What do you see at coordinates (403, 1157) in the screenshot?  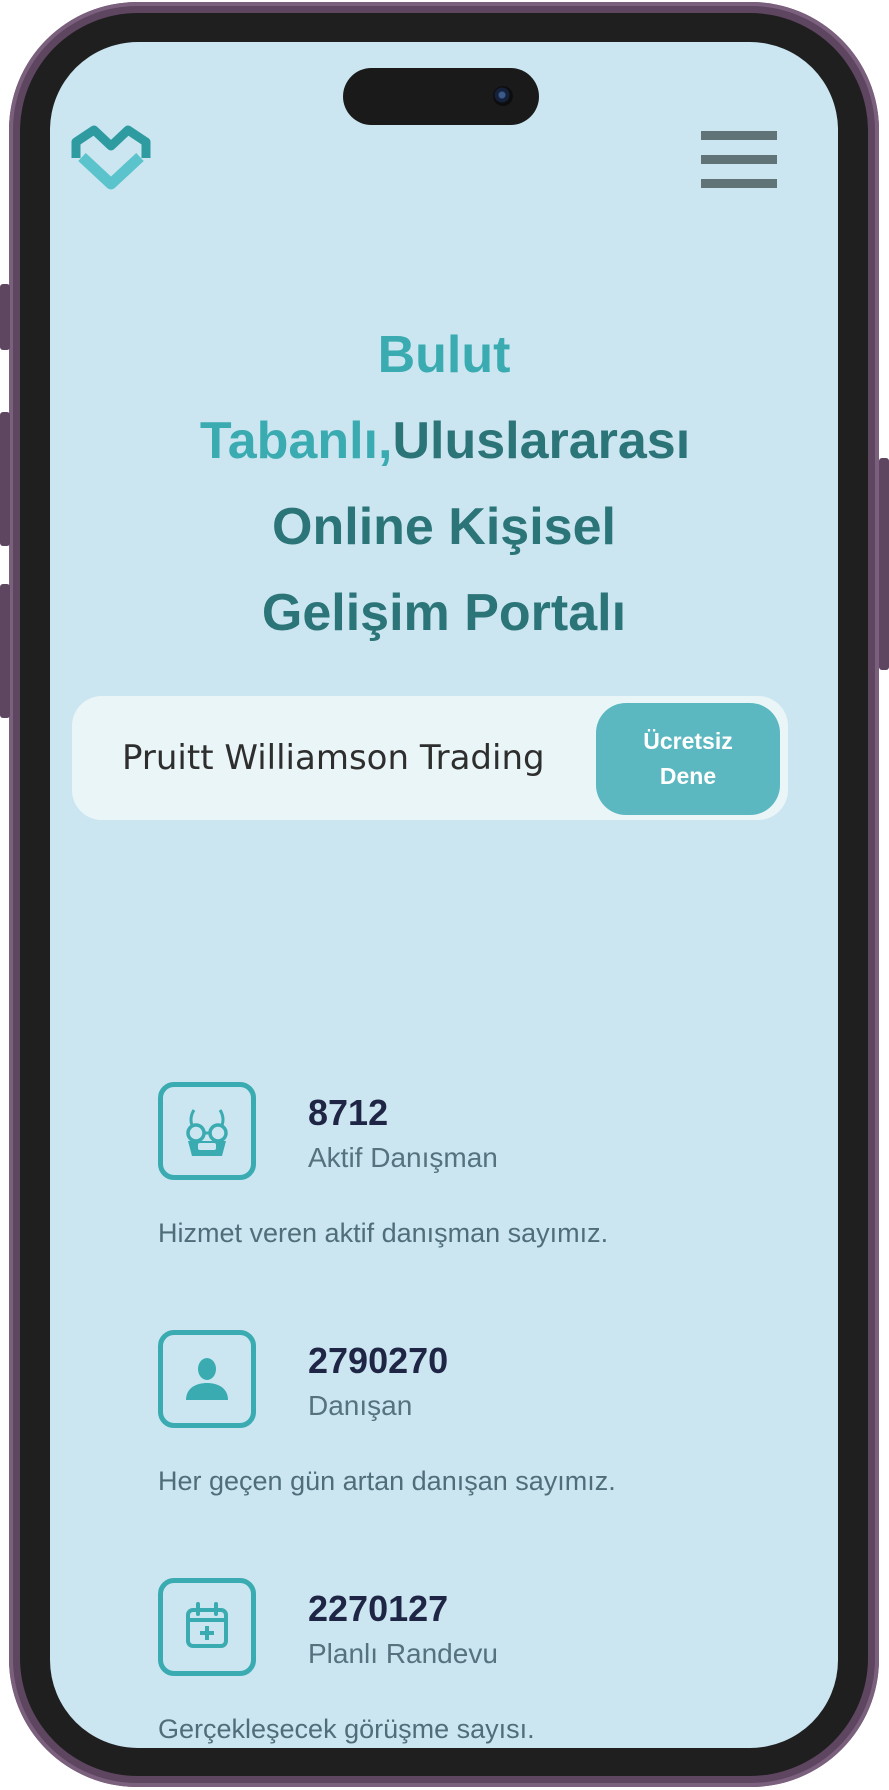 I see `stat-label: Aktif Danışman` at bounding box center [403, 1157].